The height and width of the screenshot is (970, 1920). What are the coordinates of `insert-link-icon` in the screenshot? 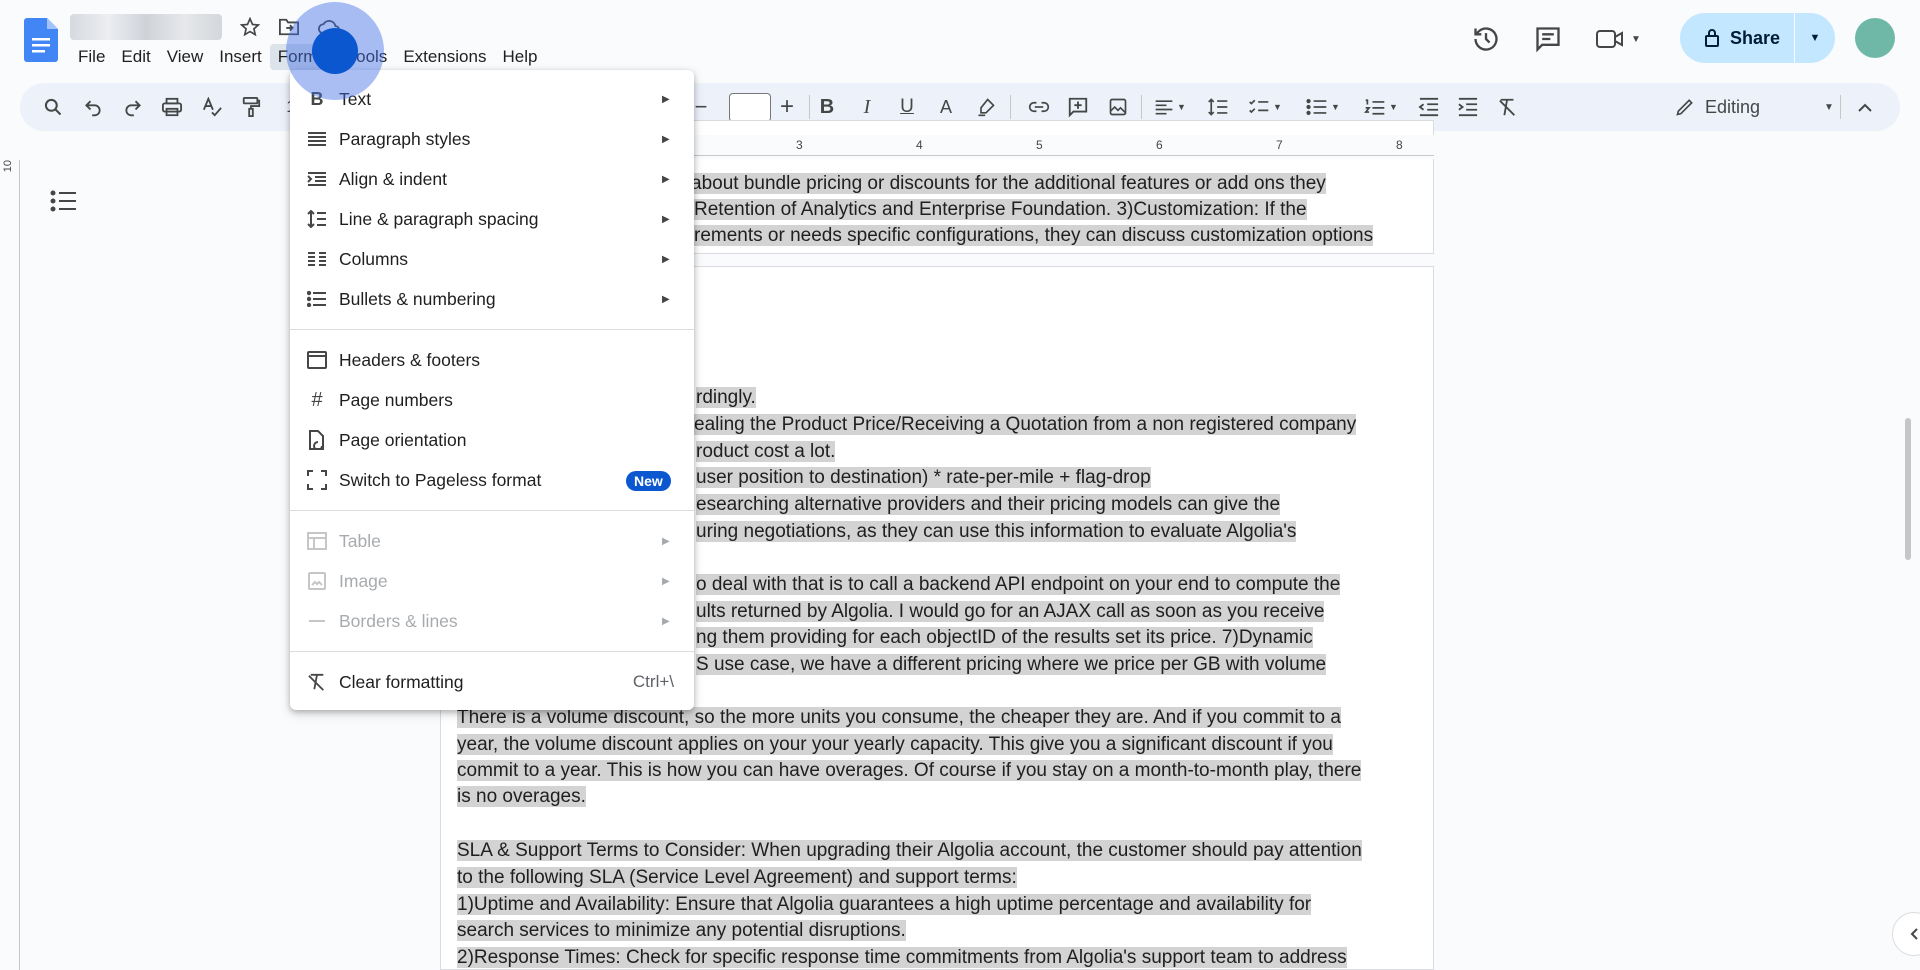 It's located at (1039, 107).